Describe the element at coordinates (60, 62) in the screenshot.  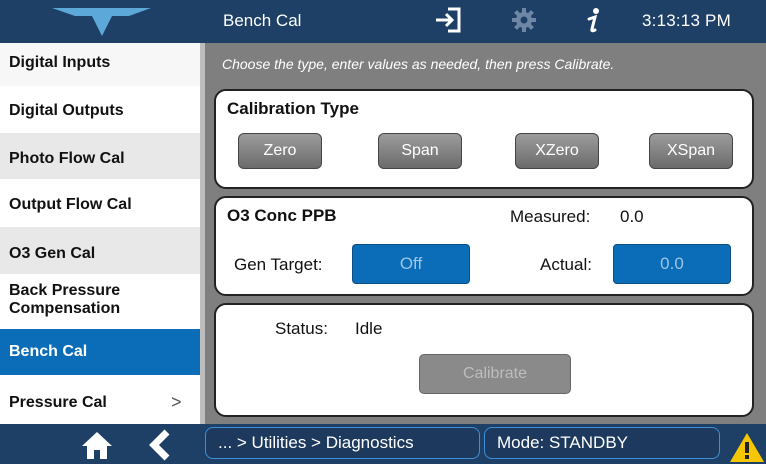
I see `sidebar-item-label: Digital Inputs` at that location.